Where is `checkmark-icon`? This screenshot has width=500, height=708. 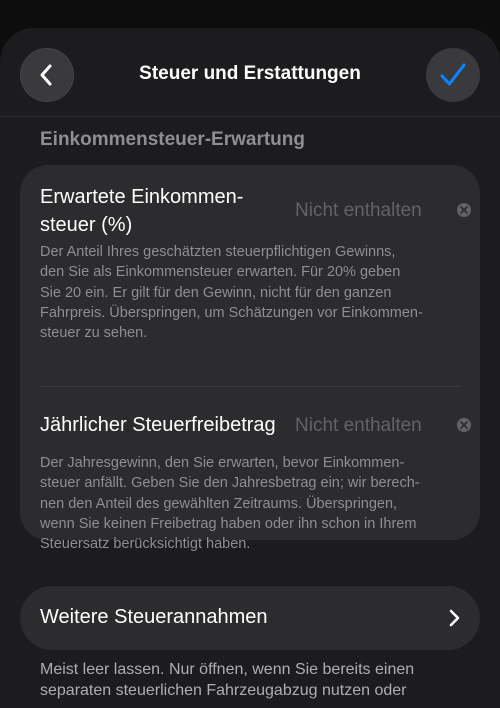 checkmark-icon is located at coordinates (453, 74).